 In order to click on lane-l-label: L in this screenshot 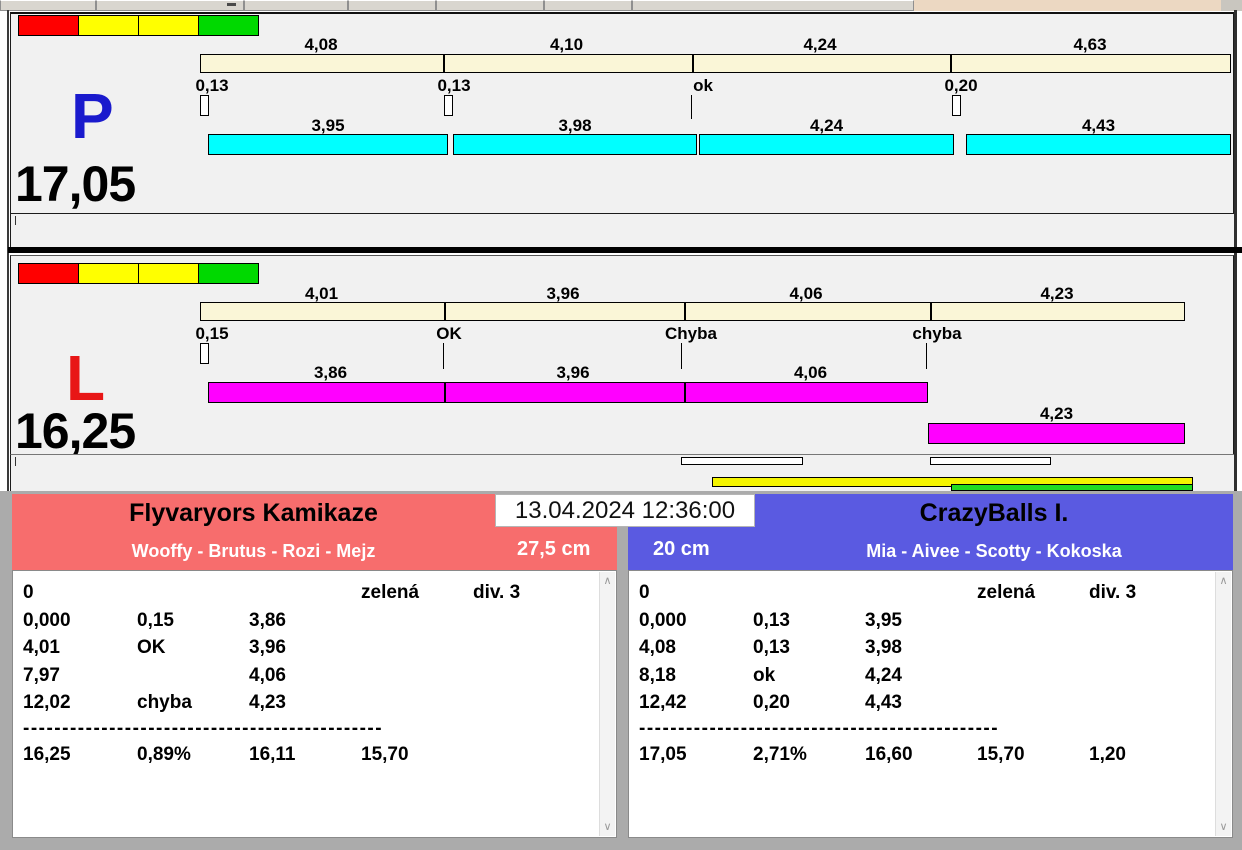, I will do `click(86, 378)`.